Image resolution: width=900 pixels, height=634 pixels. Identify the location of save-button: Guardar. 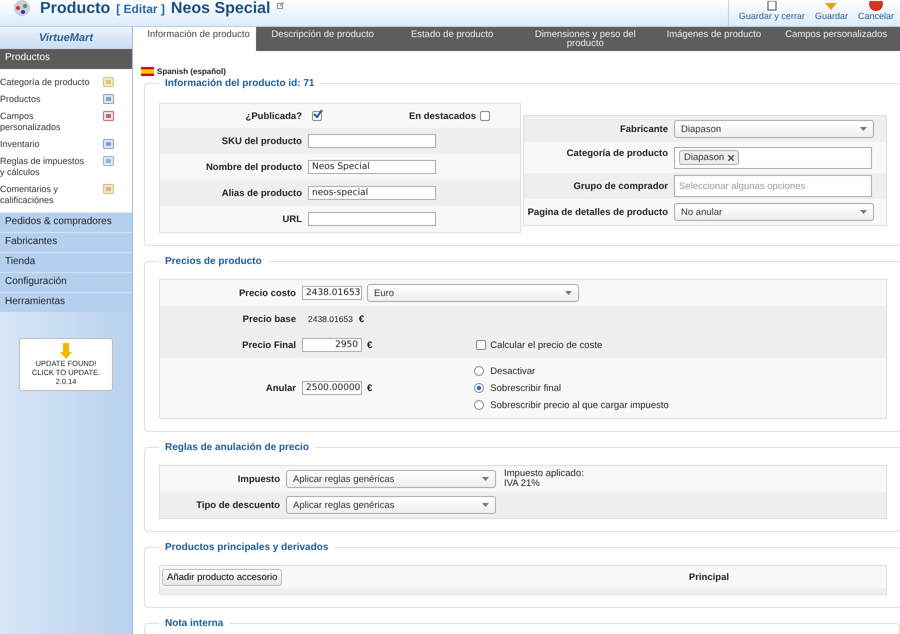
(831, 13).